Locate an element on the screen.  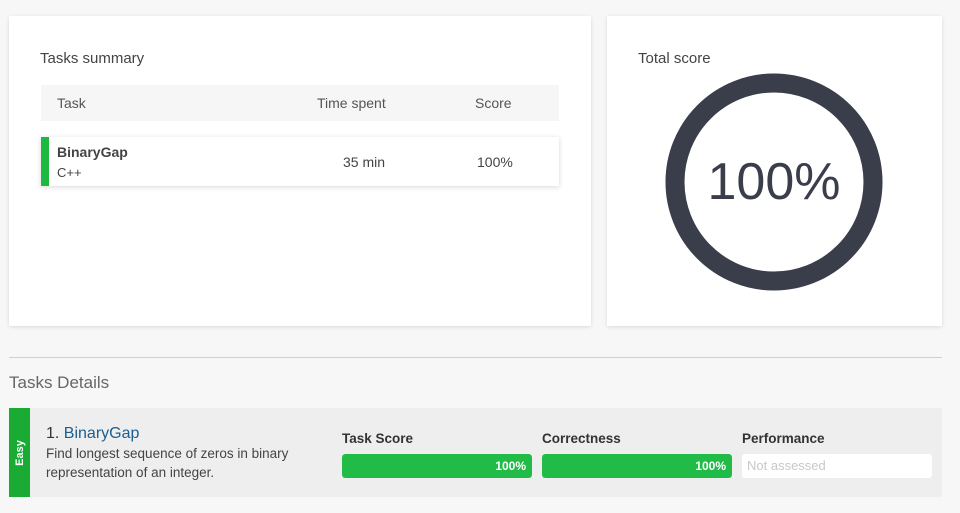
task-number: 1. is located at coordinates (53, 433).